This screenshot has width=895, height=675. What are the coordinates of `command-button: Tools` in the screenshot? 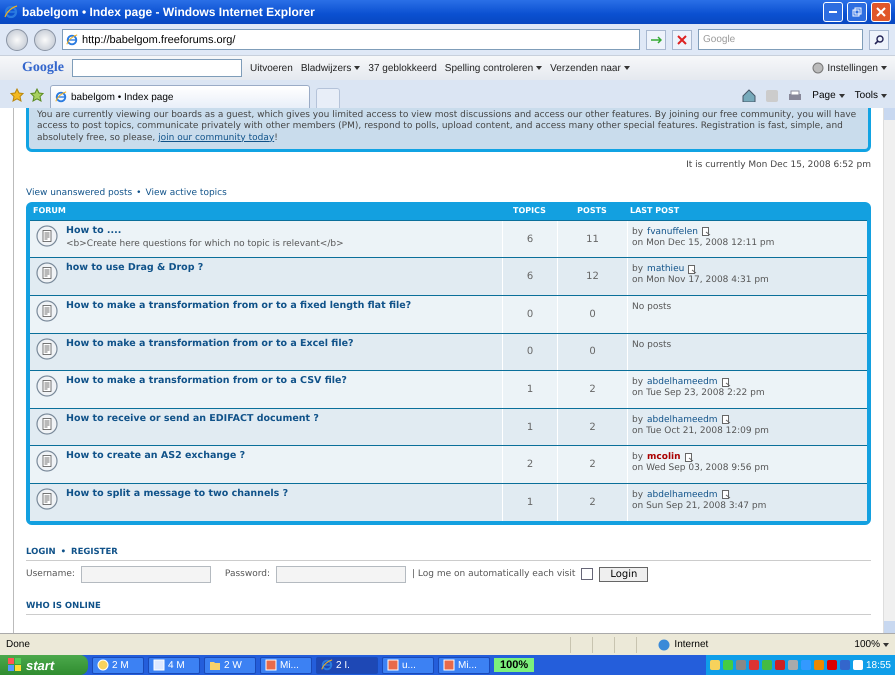 It's located at (870, 95).